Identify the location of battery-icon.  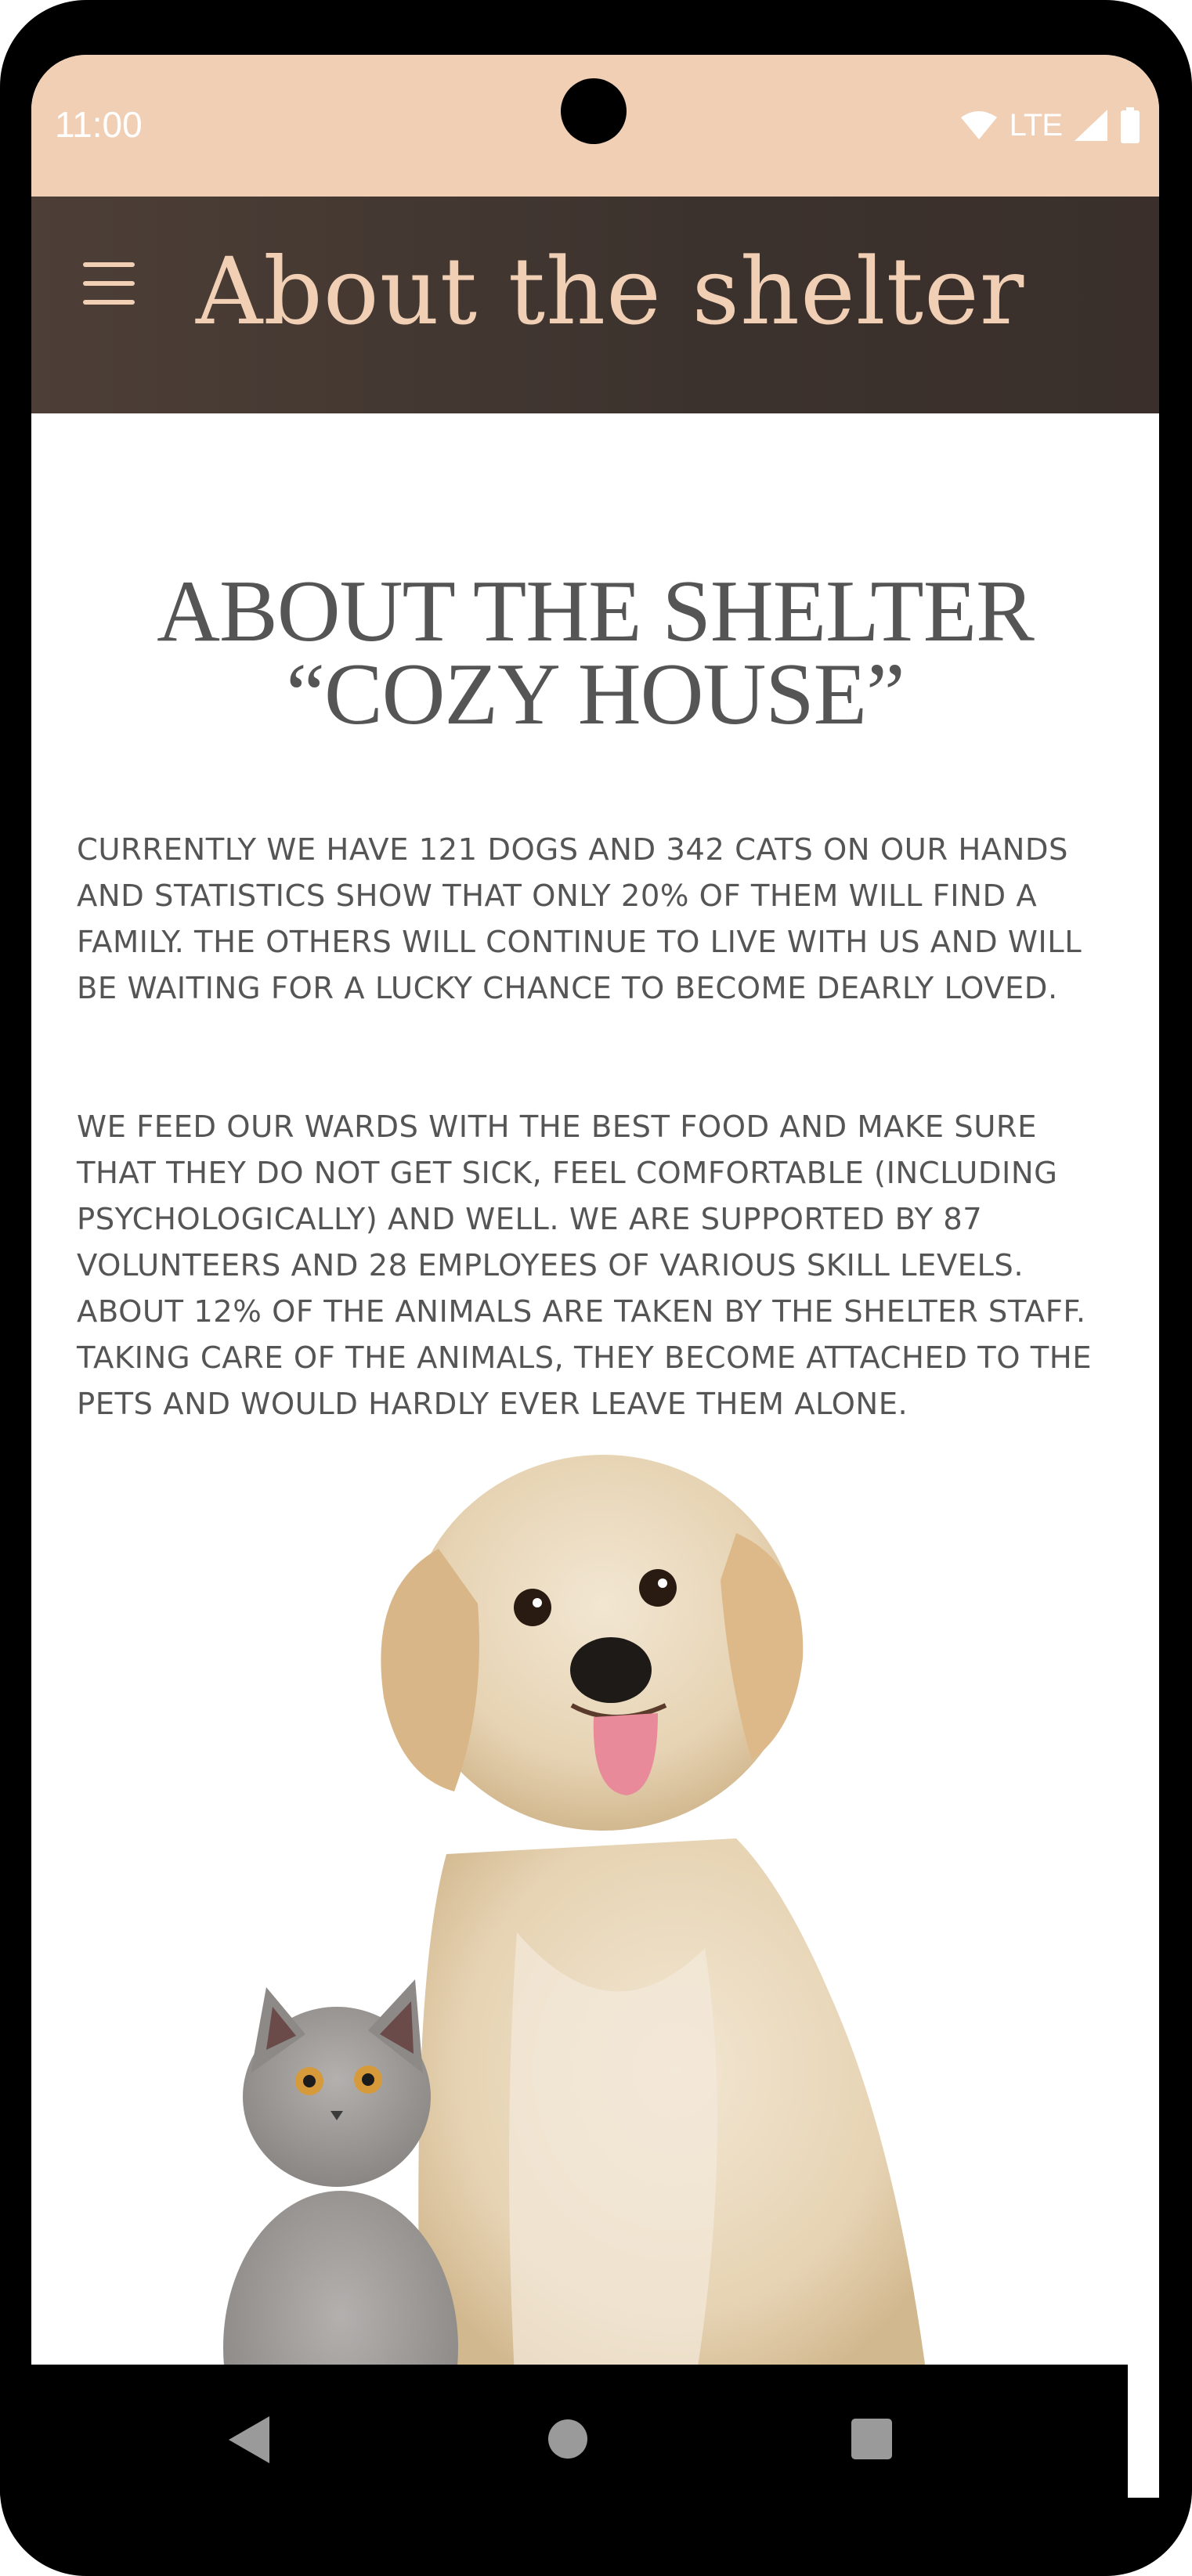
(1130, 125).